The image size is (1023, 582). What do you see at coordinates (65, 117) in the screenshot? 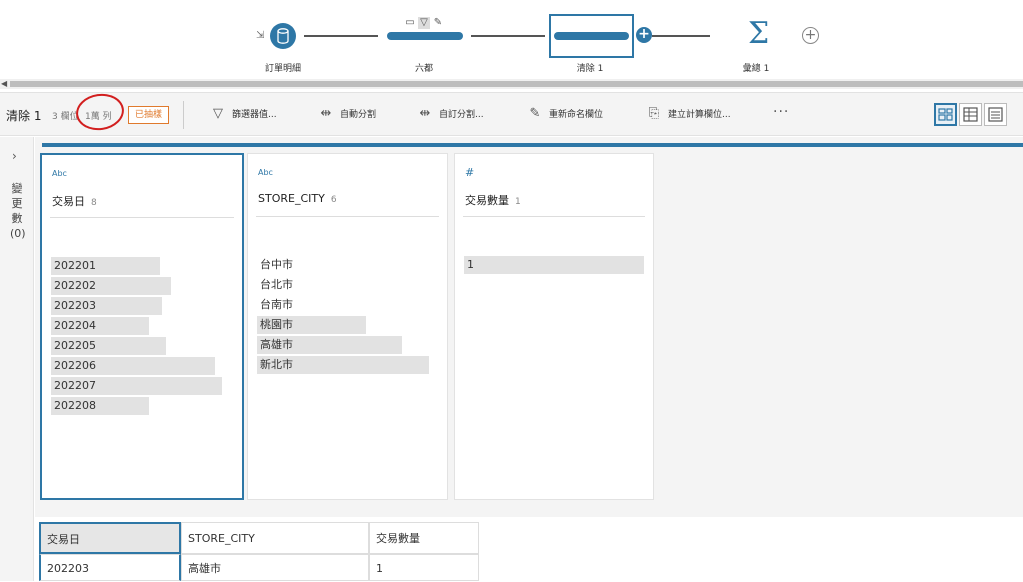
I see `fields-count: 3 欄位` at bounding box center [65, 117].